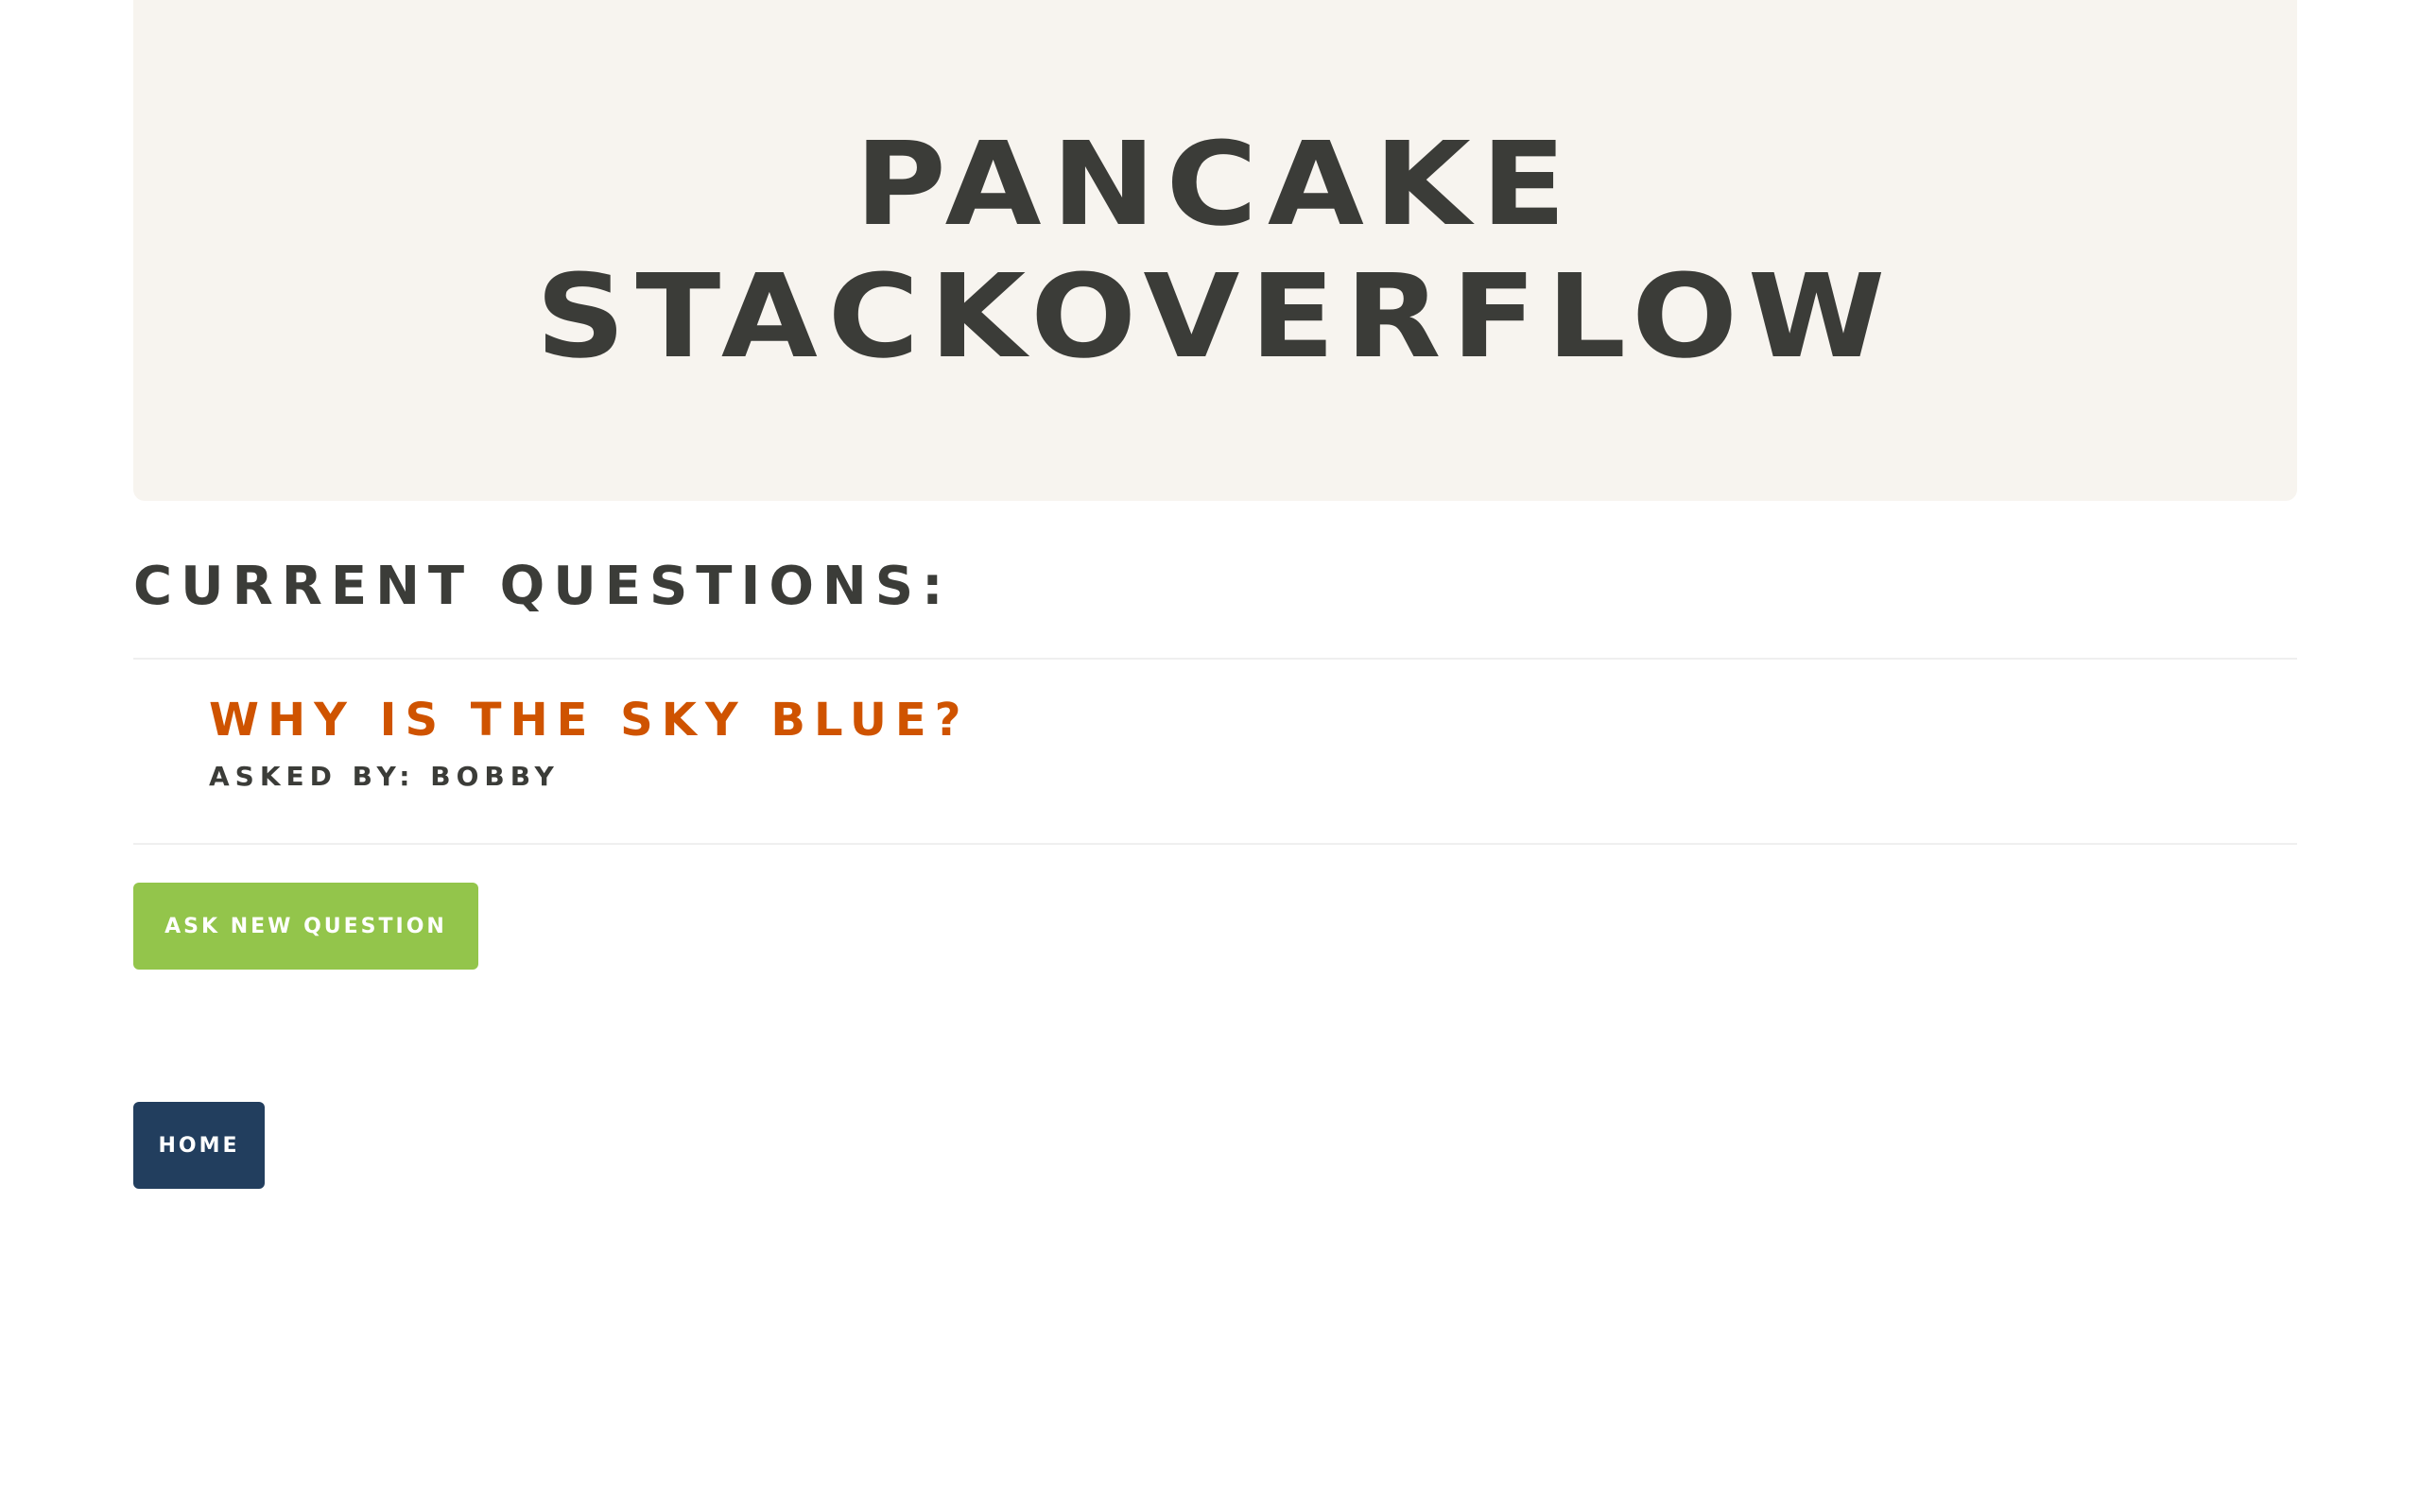 The width and height of the screenshot is (2420, 1512). What do you see at coordinates (199, 1145) in the screenshot?
I see `home-button: HOME` at bounding box center [199, 1145].